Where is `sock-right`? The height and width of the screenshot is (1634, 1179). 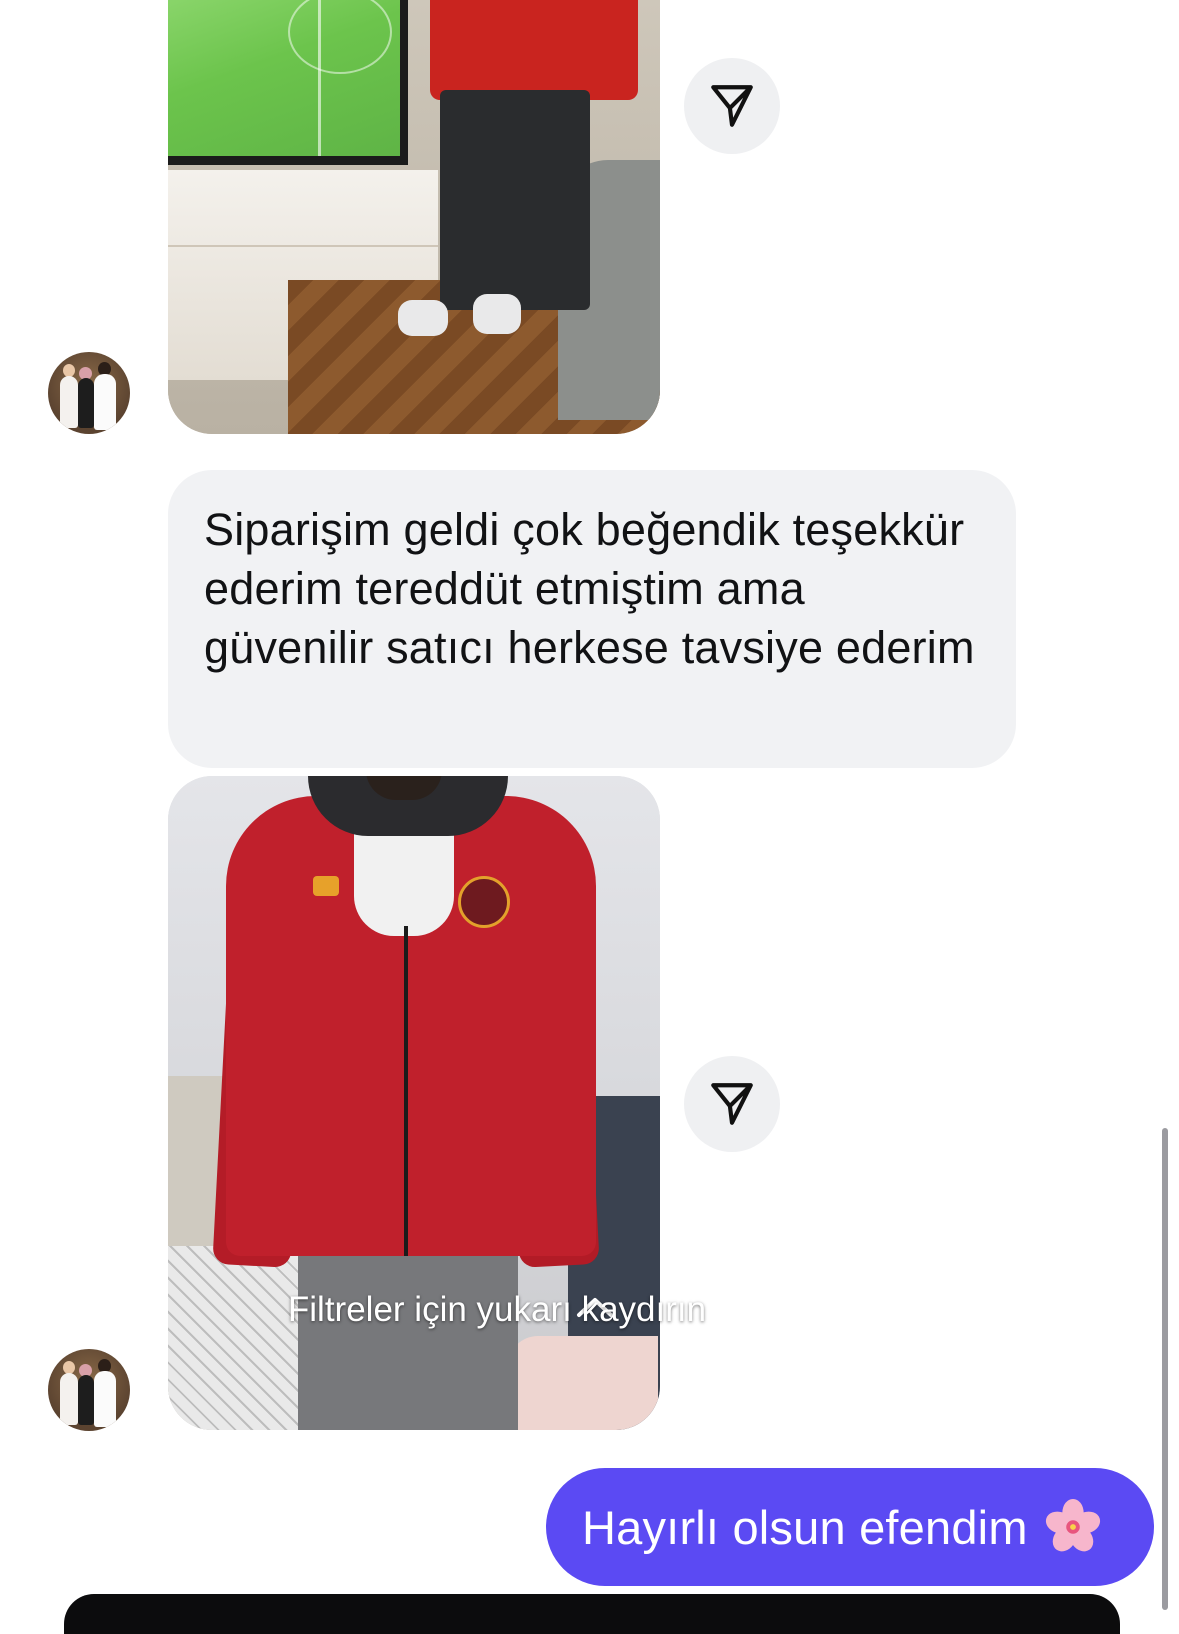
sock-right is located at coordinates (497, 314).